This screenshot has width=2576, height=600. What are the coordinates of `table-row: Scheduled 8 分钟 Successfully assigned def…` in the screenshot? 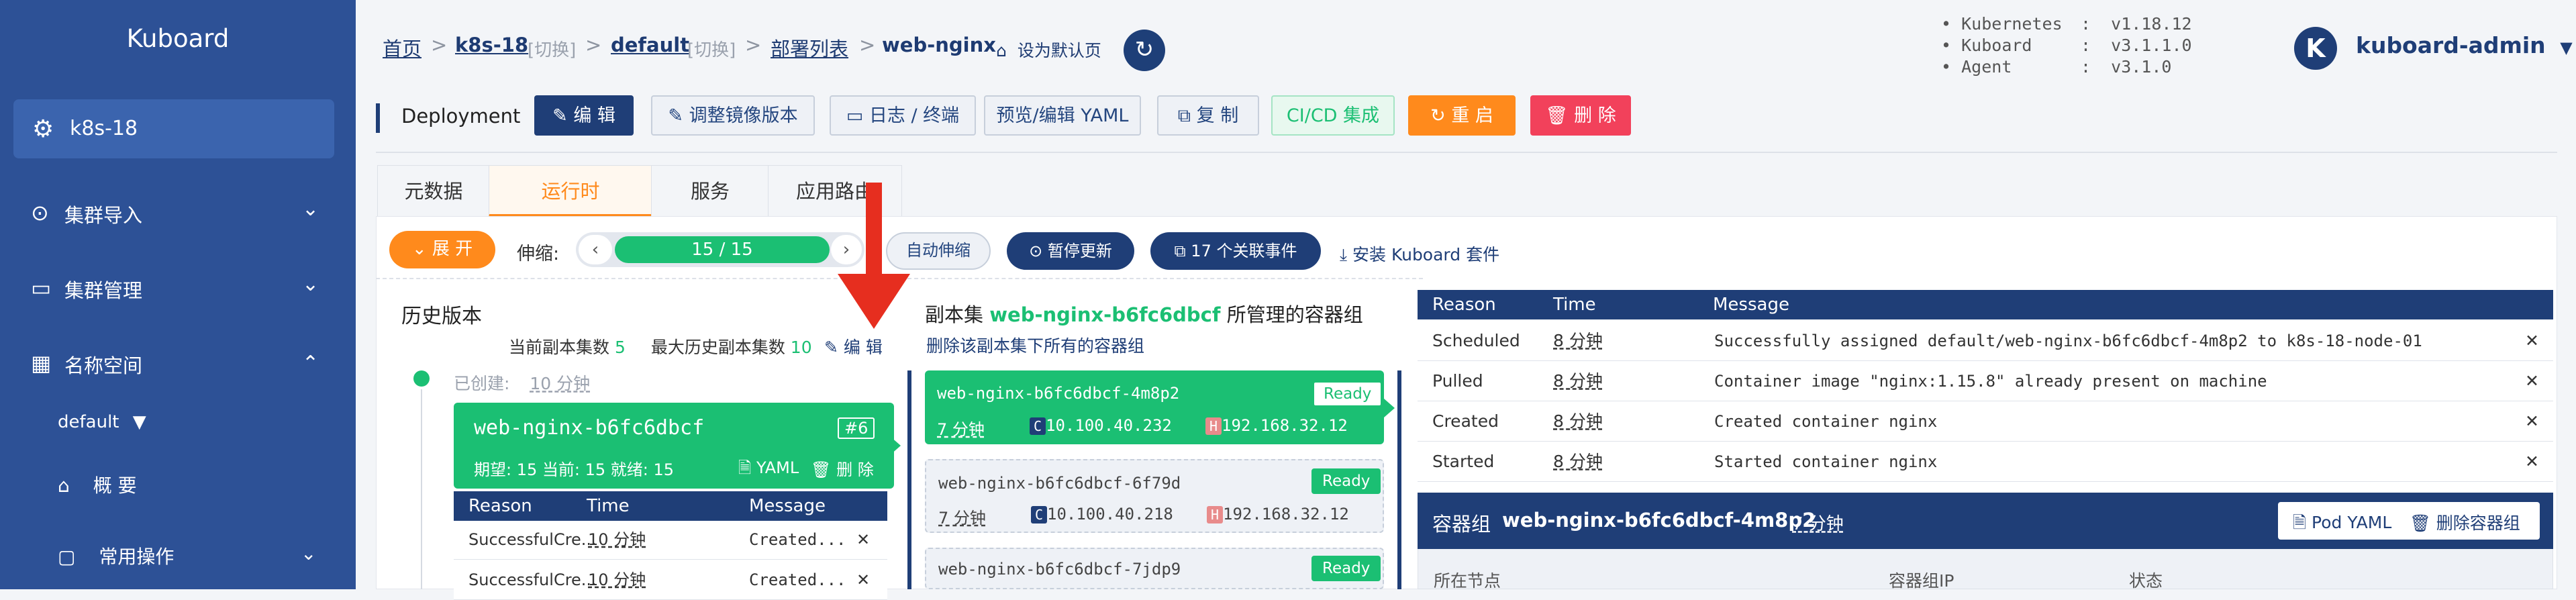 It's located at (1985, 341).